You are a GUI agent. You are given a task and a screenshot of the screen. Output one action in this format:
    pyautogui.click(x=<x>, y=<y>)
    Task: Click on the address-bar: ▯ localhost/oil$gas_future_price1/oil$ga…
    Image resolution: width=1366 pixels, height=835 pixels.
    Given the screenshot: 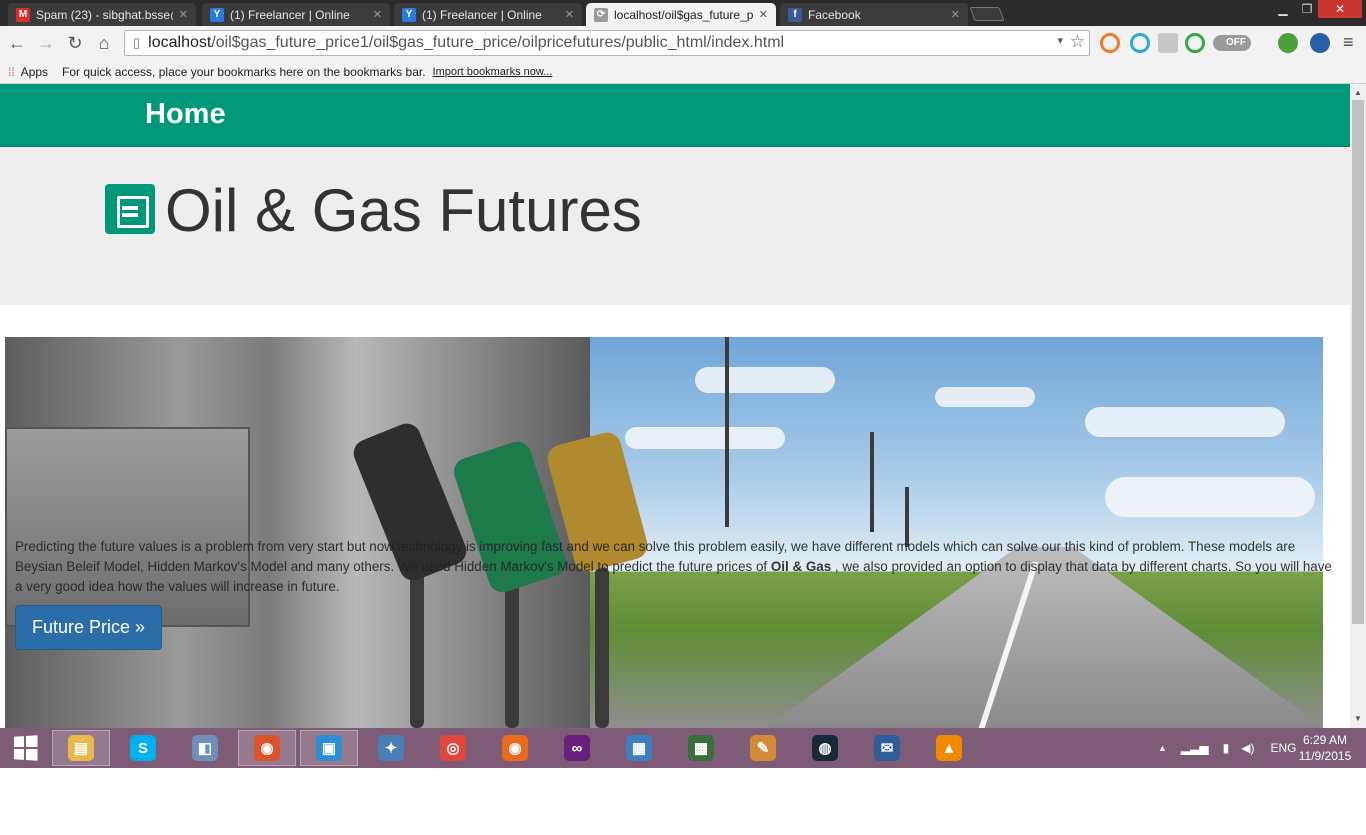 What is the action you would take?
    pyautogui.click(x=607, y=43)
    